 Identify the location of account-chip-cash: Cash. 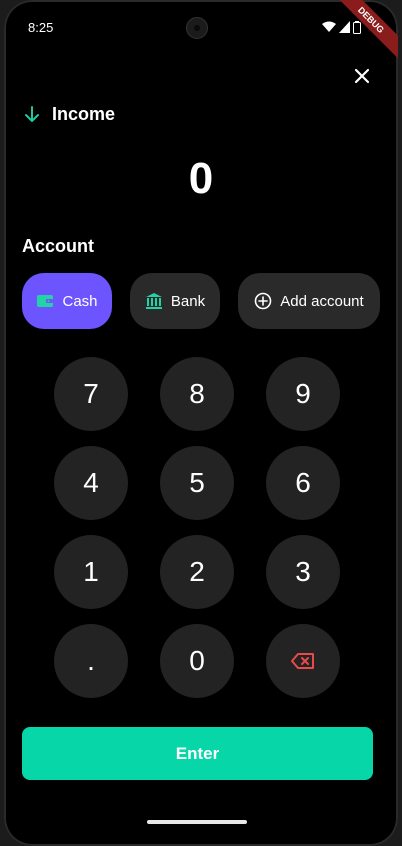
(67, 301).